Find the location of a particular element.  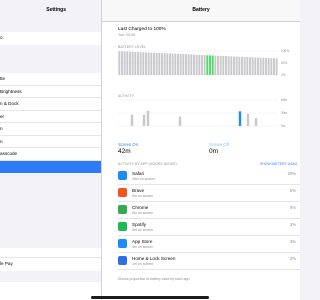

sidebar-title: Settings is located at coordinates (56, 10).